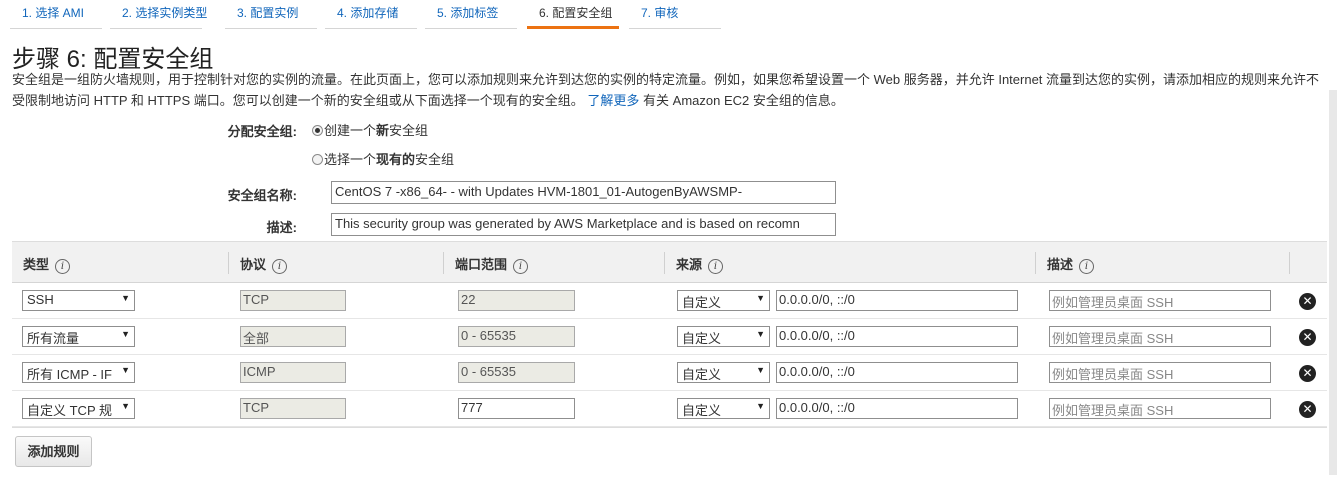 The image size is (1337, 477). I want to click on protocol-field: ICMP, so click(293, 372).